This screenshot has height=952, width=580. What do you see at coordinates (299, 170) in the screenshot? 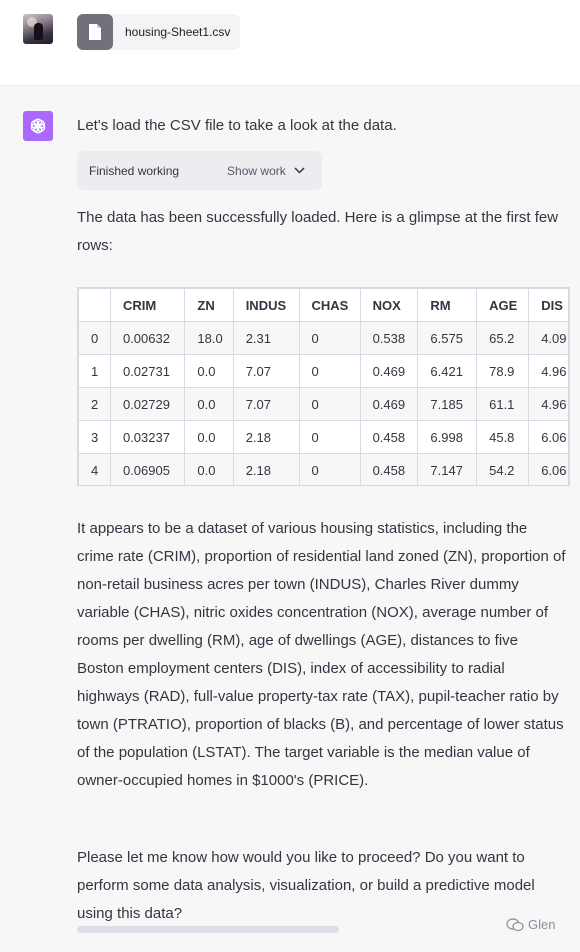
I see `chevron-down-icon` at bounding box center [299, 170].